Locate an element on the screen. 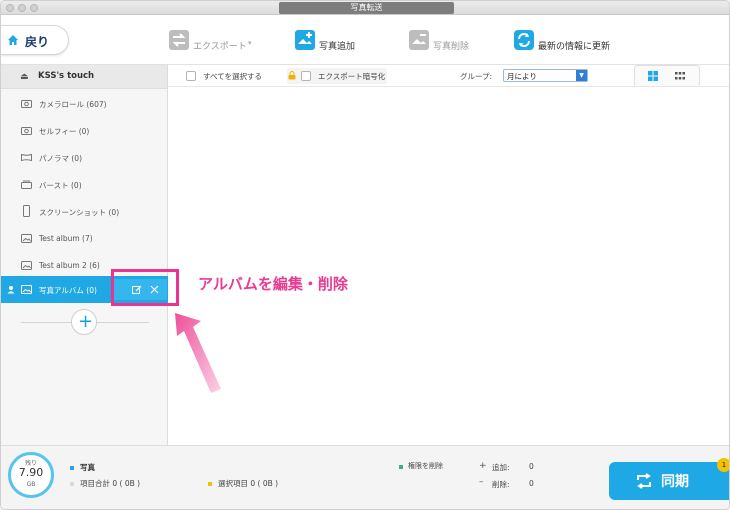  encrypt-export-label: エクスポート暗号化 is located at coordinates (352, 76).